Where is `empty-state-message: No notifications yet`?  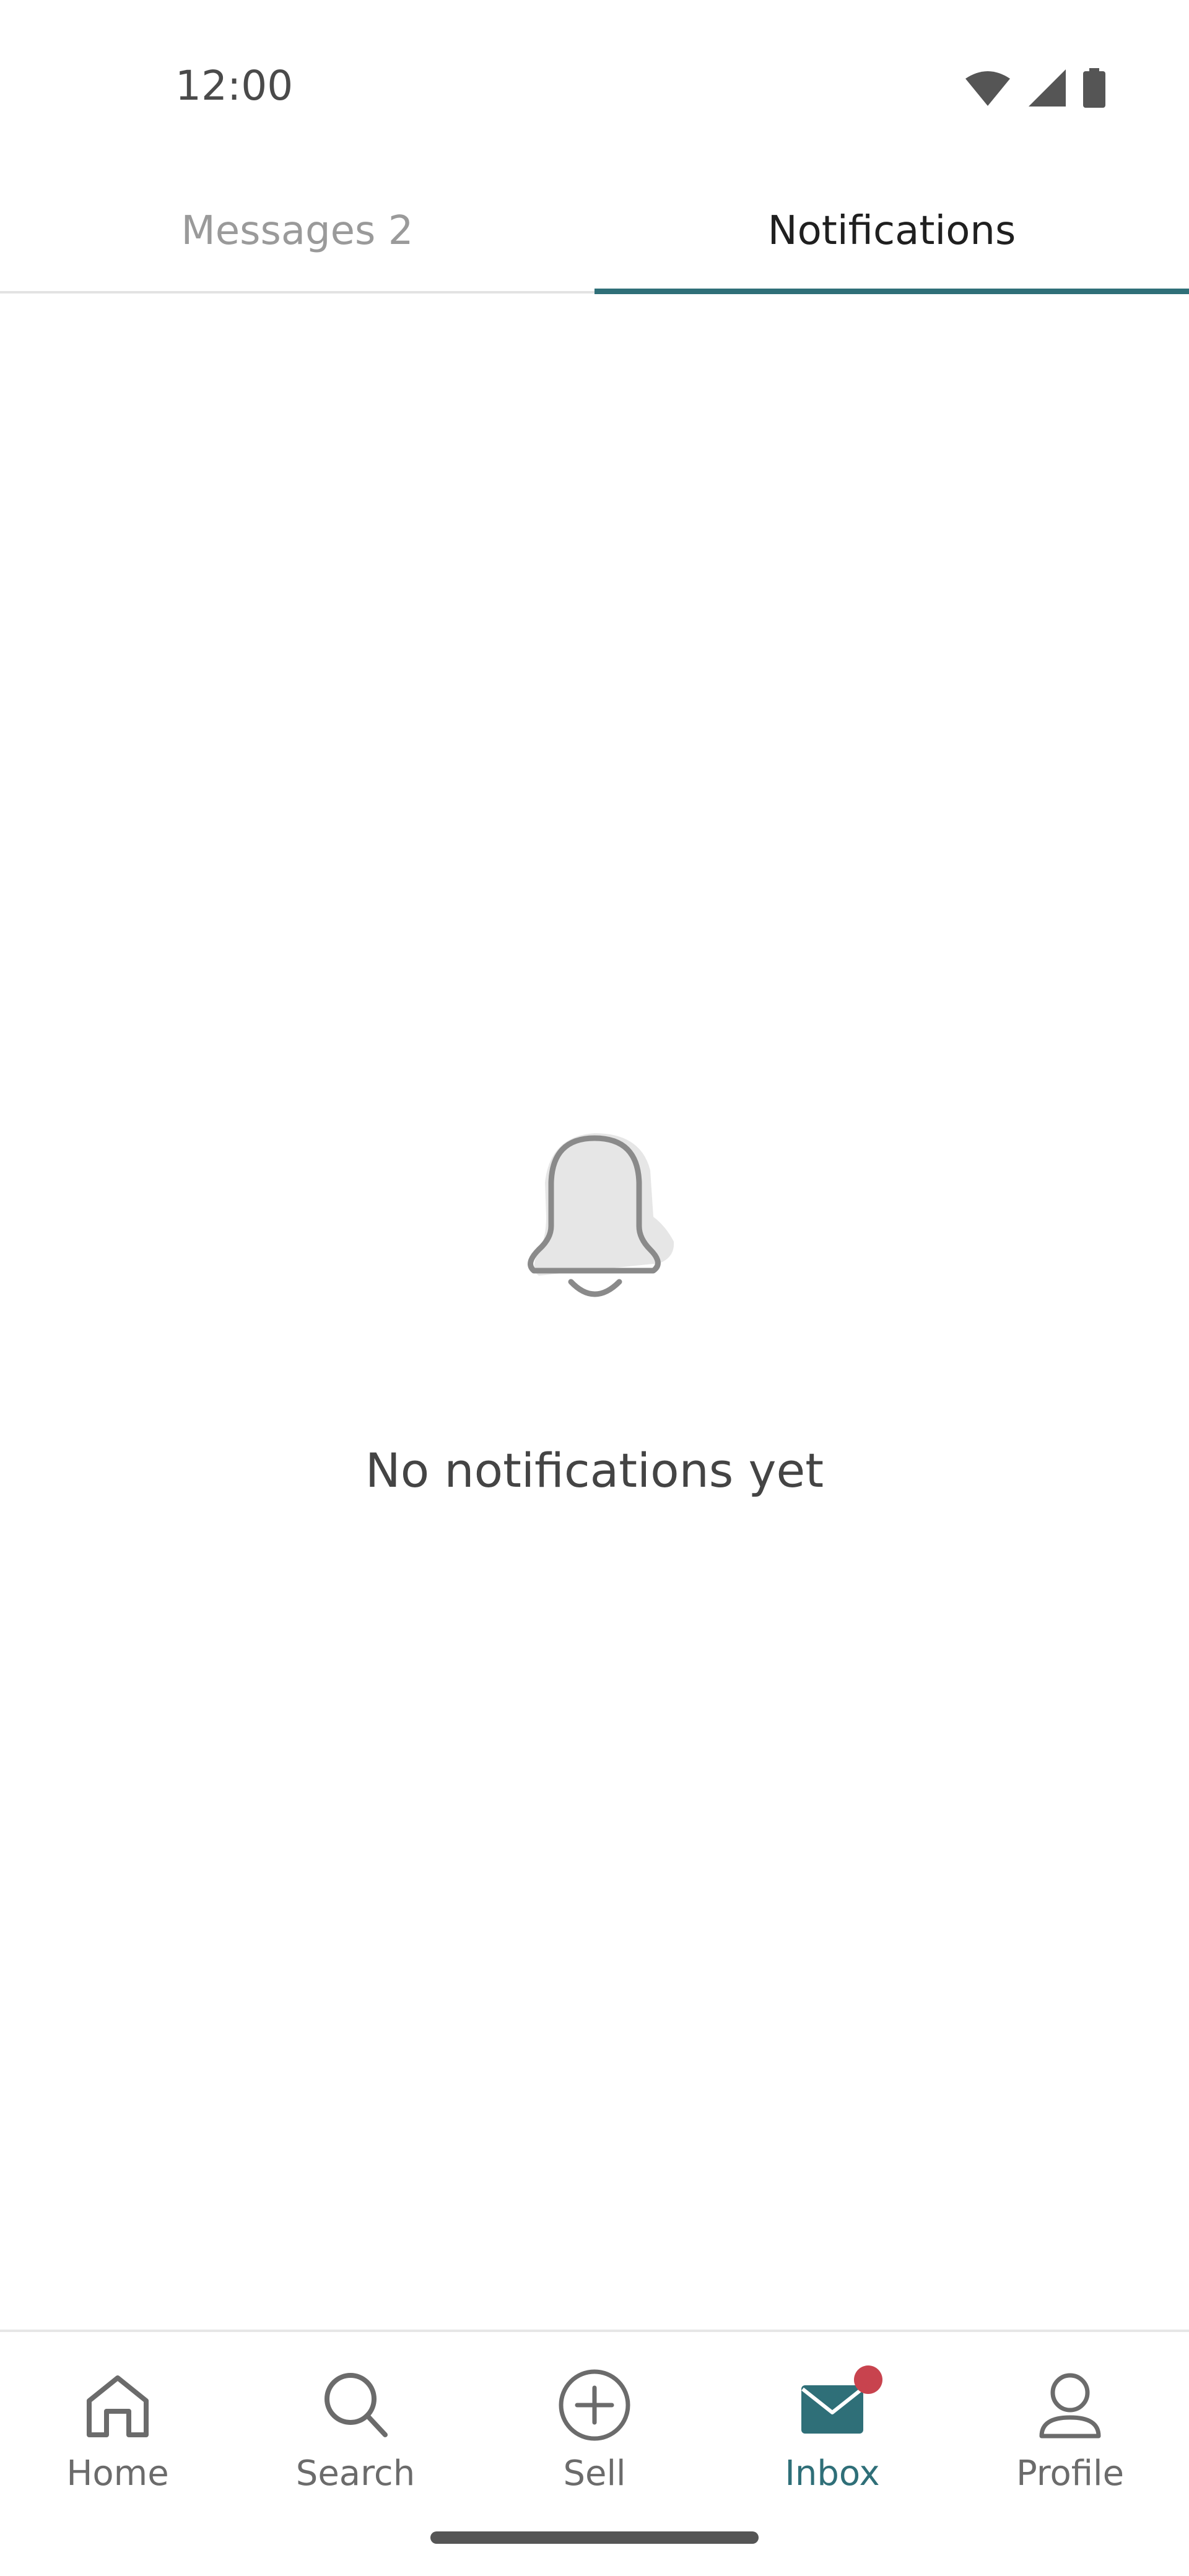 empty-state-message: No notifications yet is located at coordinates (594, 1470).